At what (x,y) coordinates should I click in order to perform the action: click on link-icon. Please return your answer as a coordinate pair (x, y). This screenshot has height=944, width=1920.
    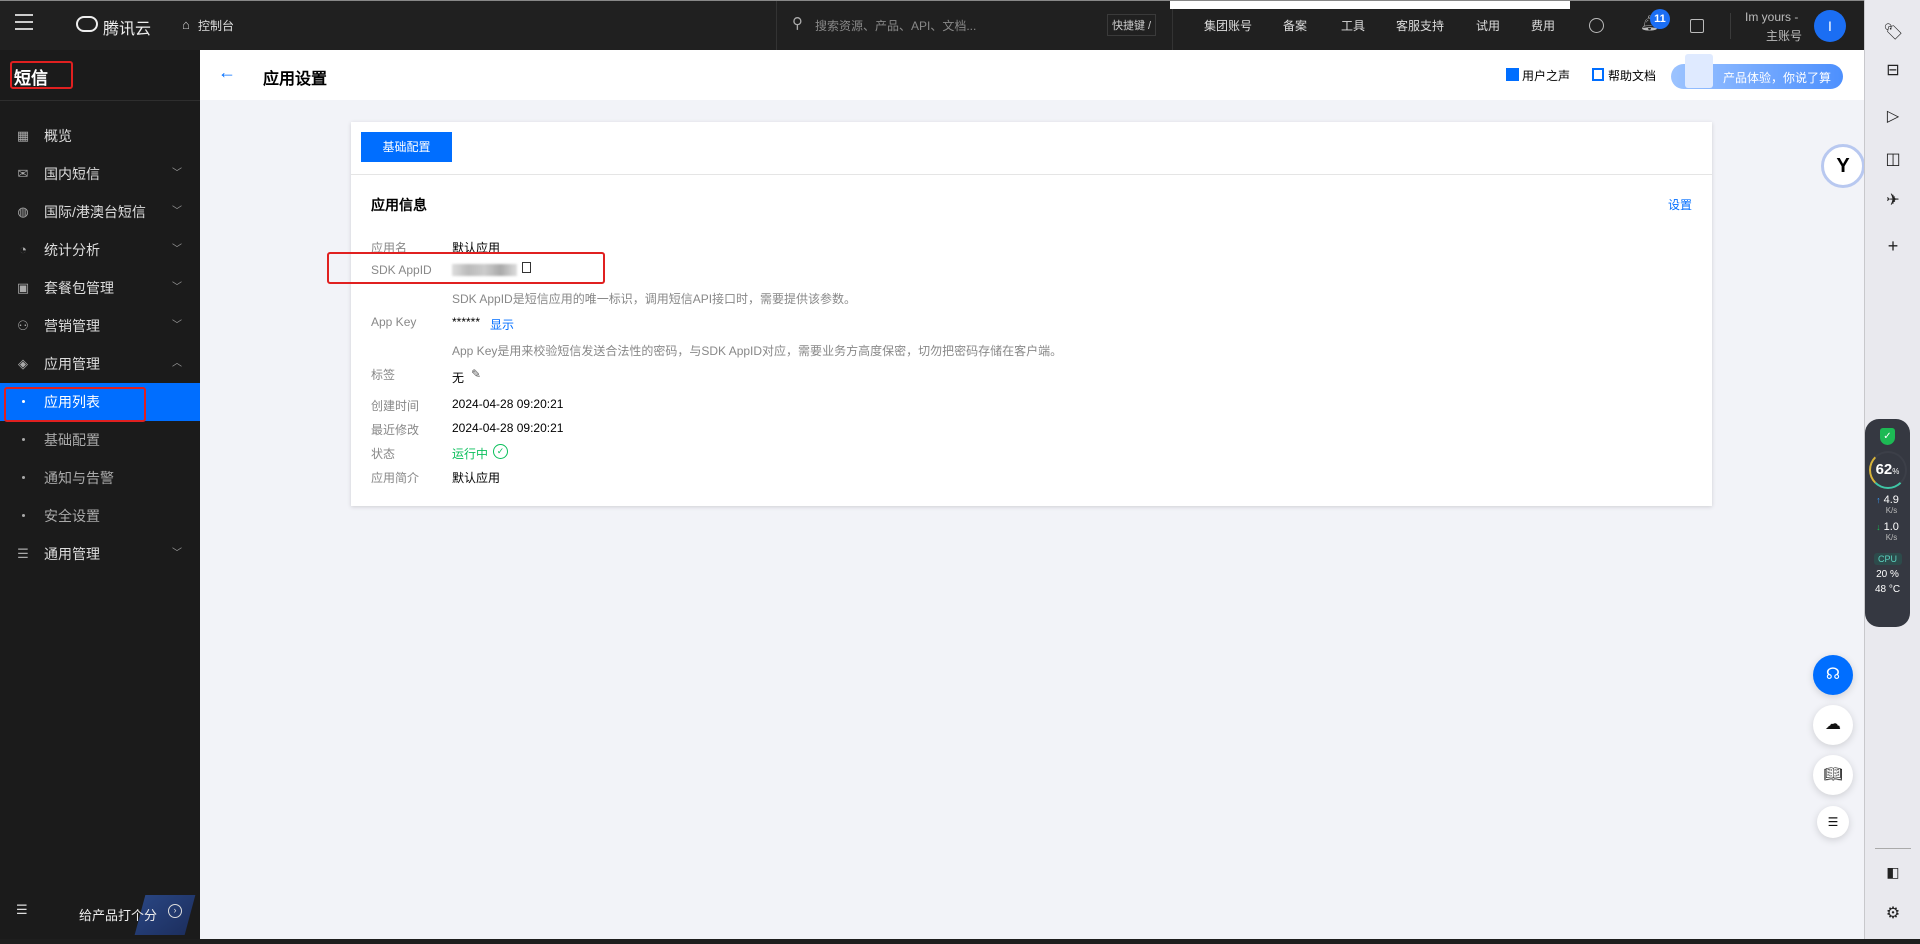
    Looking at the image, I should click on (1596, 25).